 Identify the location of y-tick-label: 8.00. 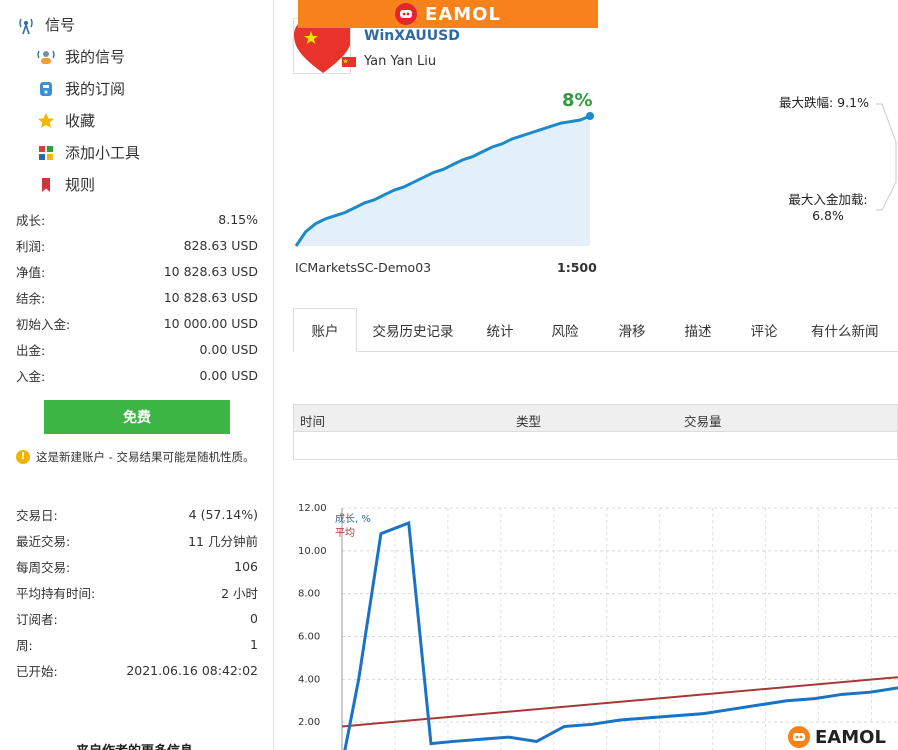
(309, 594).